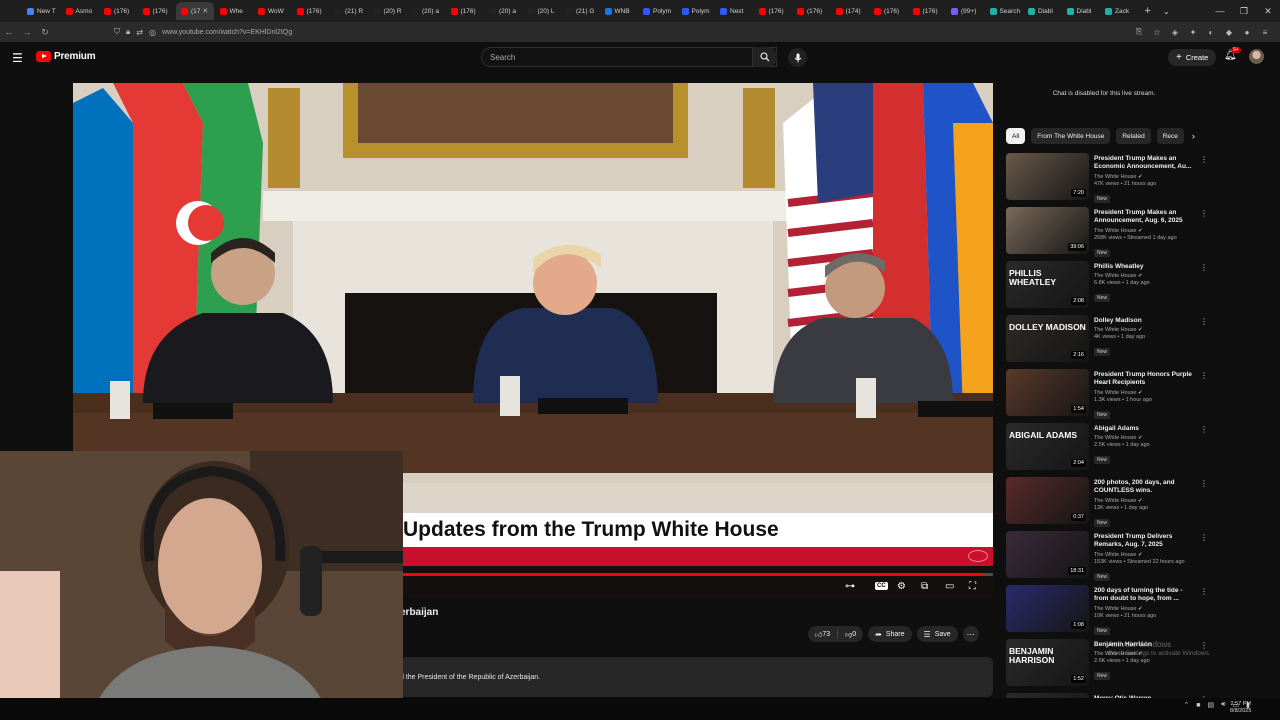 The width and height of the screenshot is (1280, 720). What do you see at coordinates (1223, 705) in the screenshot?
I see `volume-icon: 🔊︎` at bounding box center [1223, 705].